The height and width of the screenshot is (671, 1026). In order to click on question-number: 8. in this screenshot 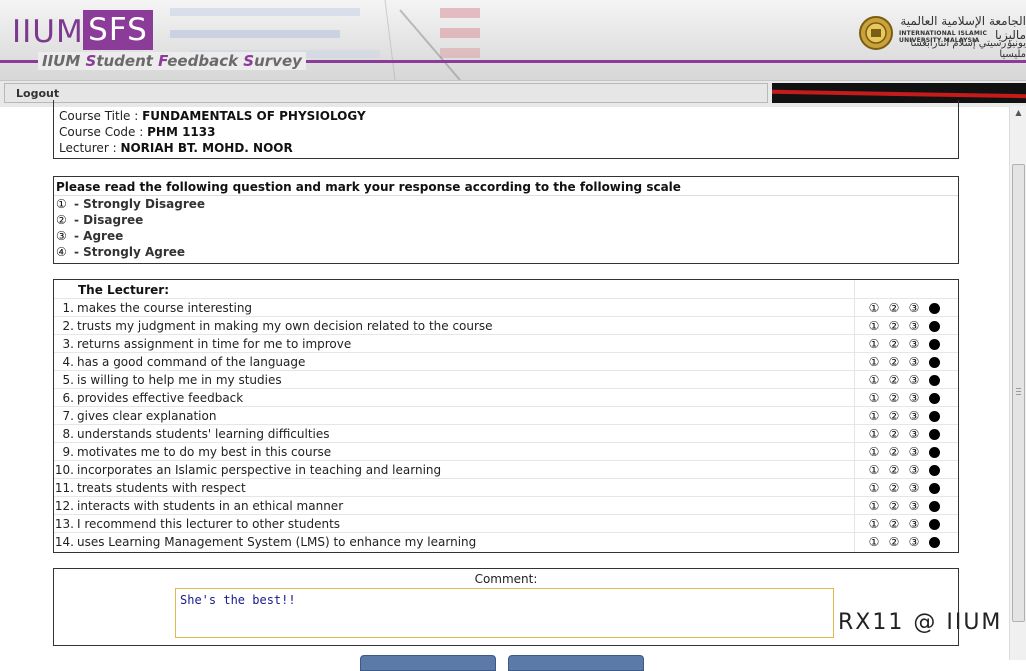, I will do `click(68, 434)`.